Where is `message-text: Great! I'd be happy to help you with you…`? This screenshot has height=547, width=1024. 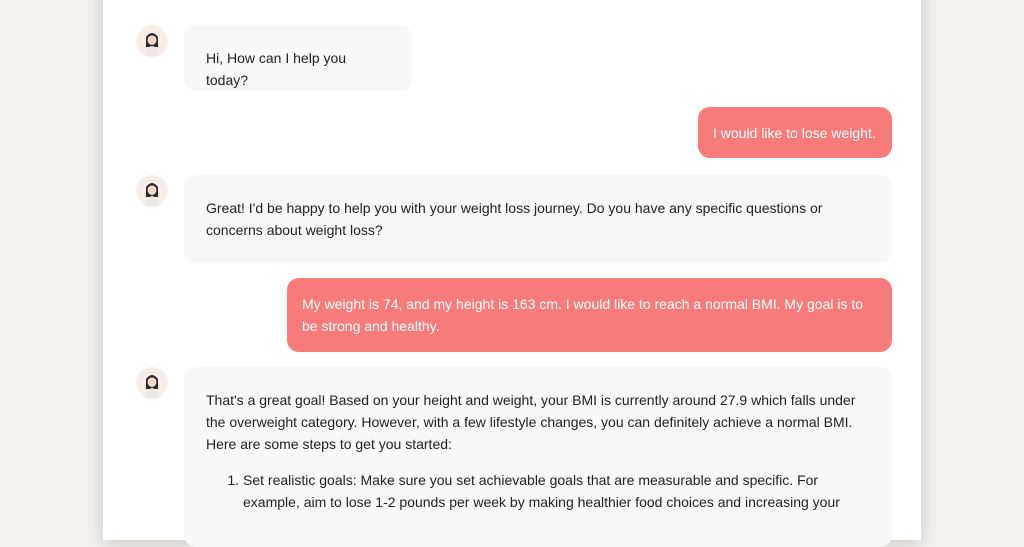 message-text: Great! I'd be happy to help you with you… is located at coordinates (514, 219).